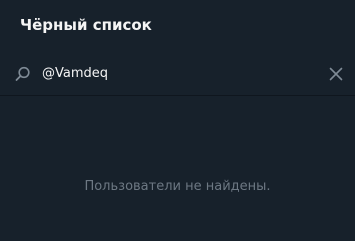 The image size is (355, 241). I want to click on clear-search-button, so click(336, 74).